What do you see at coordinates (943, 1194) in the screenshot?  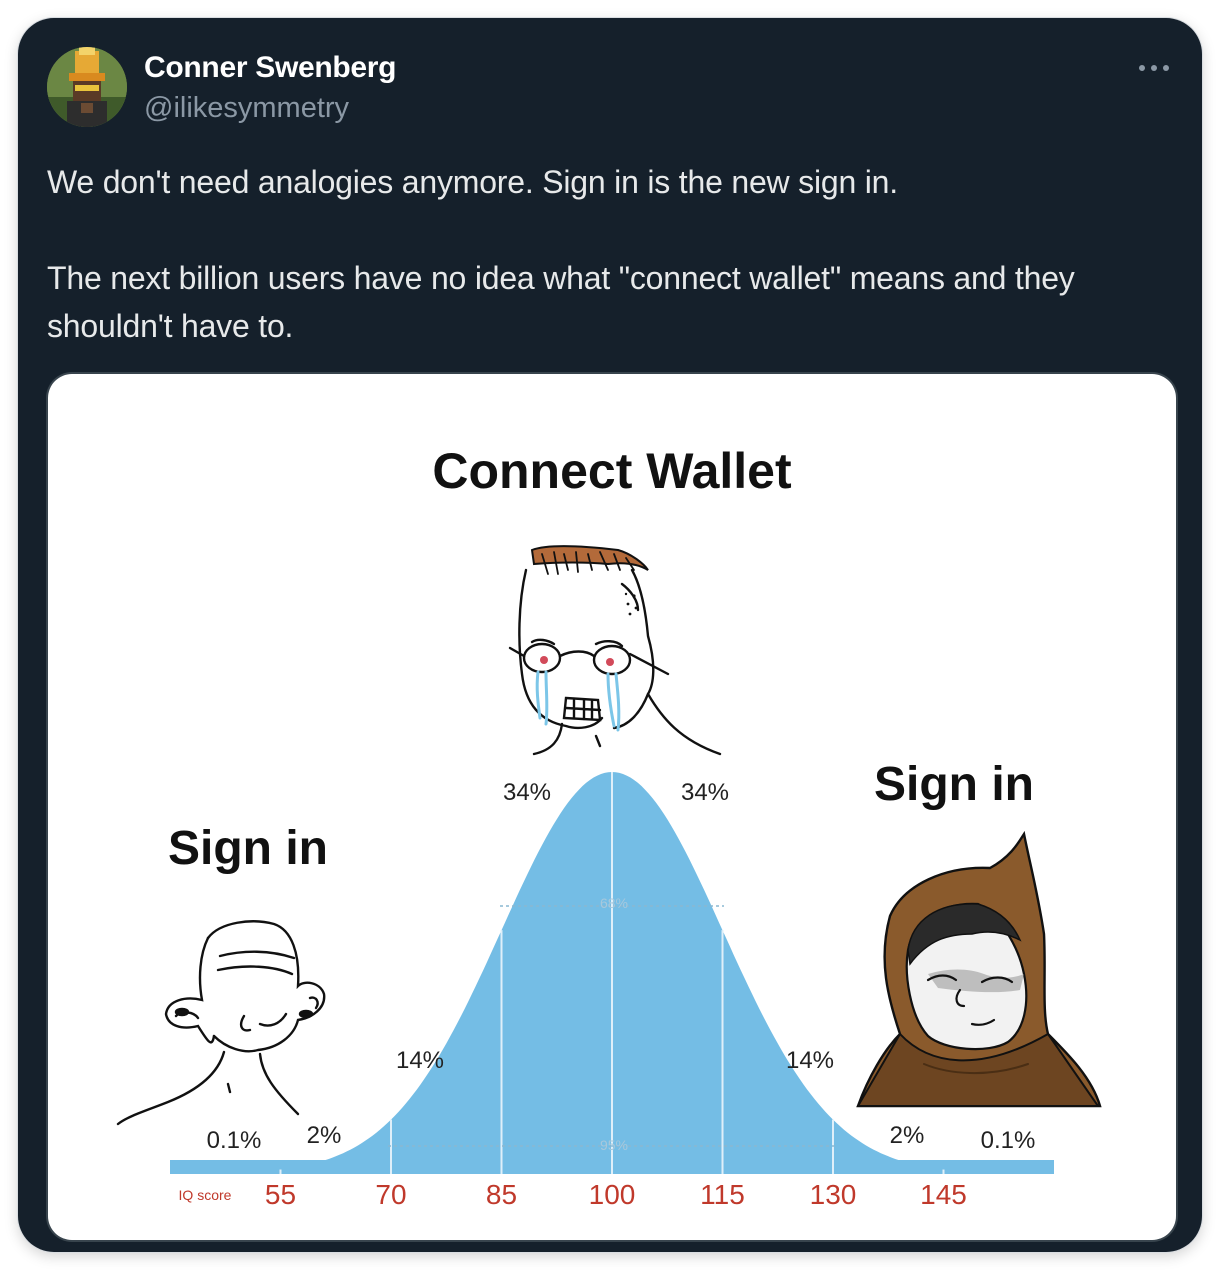 I see `x-tick-label: 145` at bounding box center [943, 1194].